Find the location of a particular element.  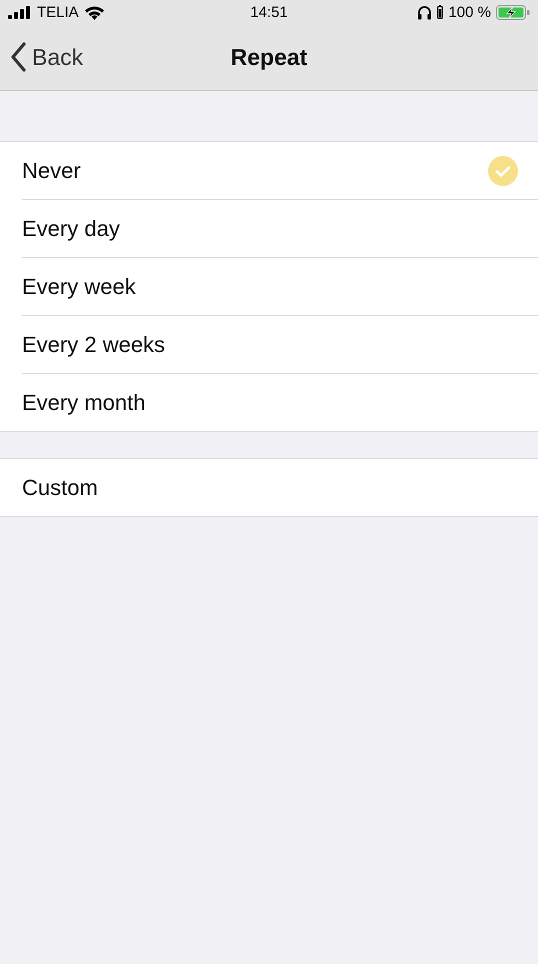

repeat-option: Never is located at coordinates (280, 170).